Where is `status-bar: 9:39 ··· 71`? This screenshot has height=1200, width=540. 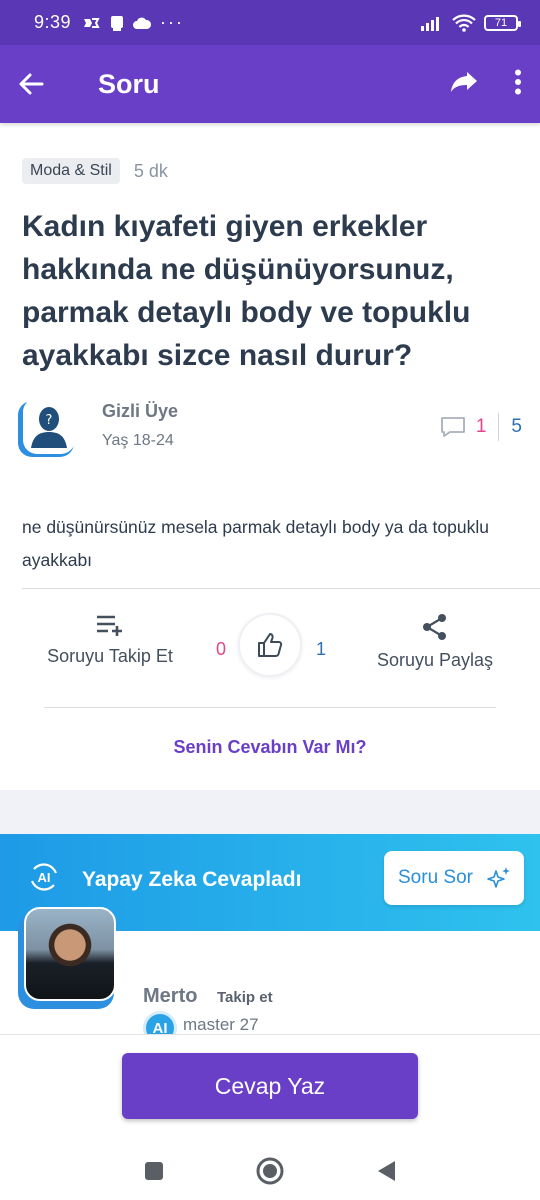 status-bar: 9:39 ··· 71 is located at coordinates (270, 22).